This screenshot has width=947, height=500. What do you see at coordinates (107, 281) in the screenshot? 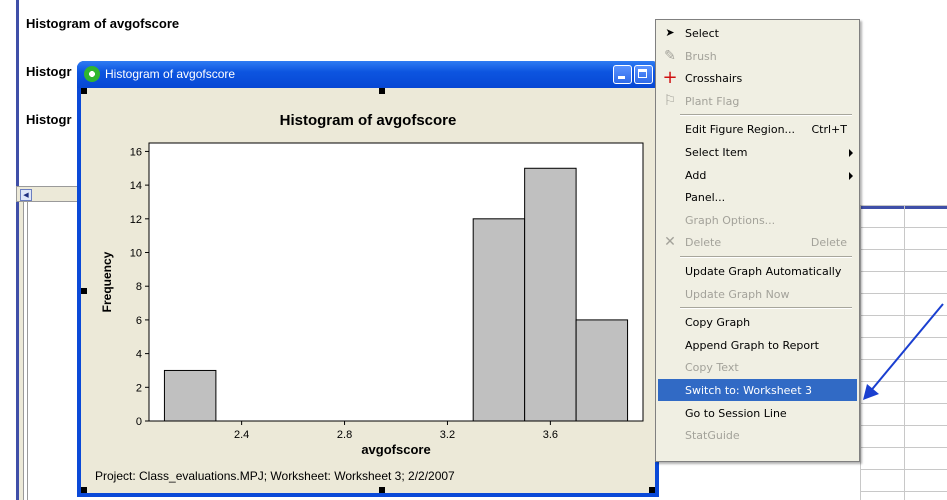
I see `y-axis-label: Frequency` at bounding box center [107, 281].